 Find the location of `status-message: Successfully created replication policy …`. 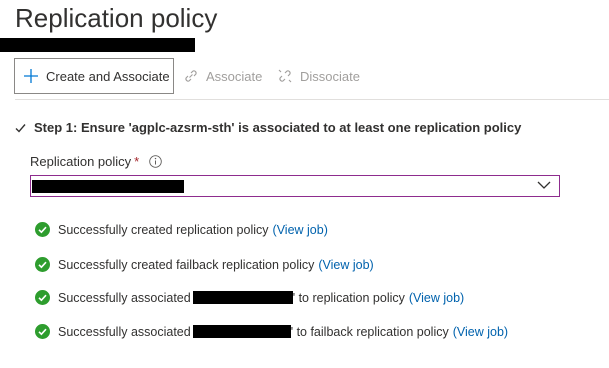

status-message: Successfully created replication policy … is located at coordinates (181, 229).